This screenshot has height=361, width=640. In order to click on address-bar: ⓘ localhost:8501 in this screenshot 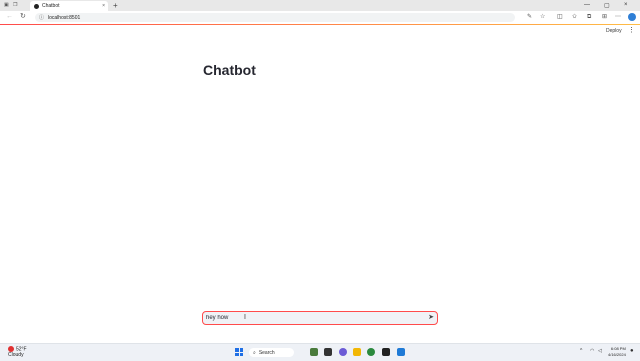, I will do `click(275, 17)`.